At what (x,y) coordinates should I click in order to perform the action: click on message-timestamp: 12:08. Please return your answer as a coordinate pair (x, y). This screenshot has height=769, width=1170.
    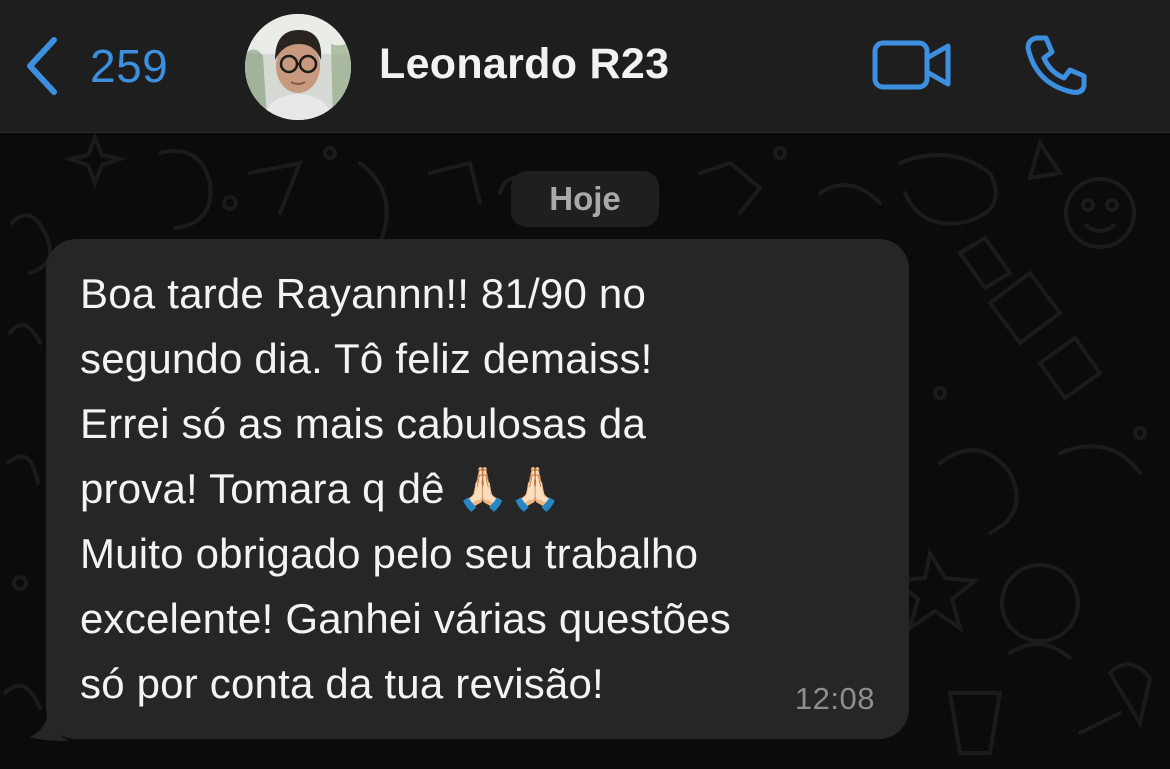
    Looking at the image, I should click on (834, 698).